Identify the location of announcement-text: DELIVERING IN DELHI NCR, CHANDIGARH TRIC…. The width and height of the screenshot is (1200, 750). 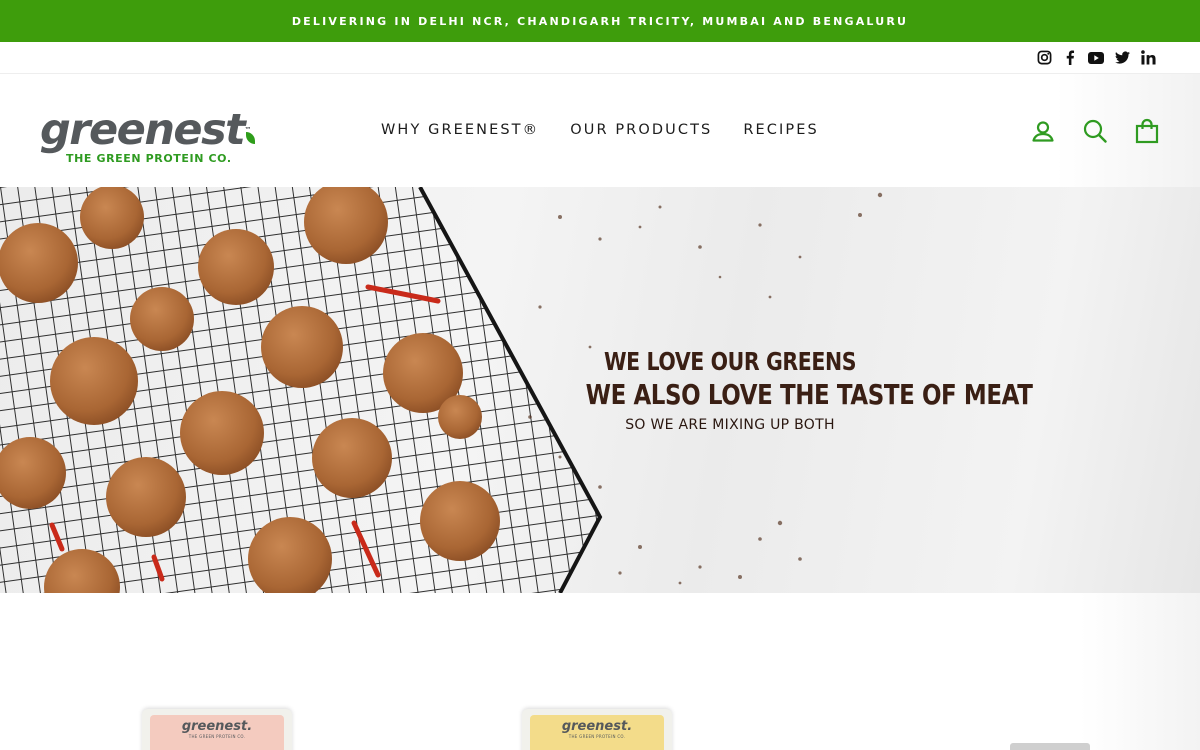
(600, 21).